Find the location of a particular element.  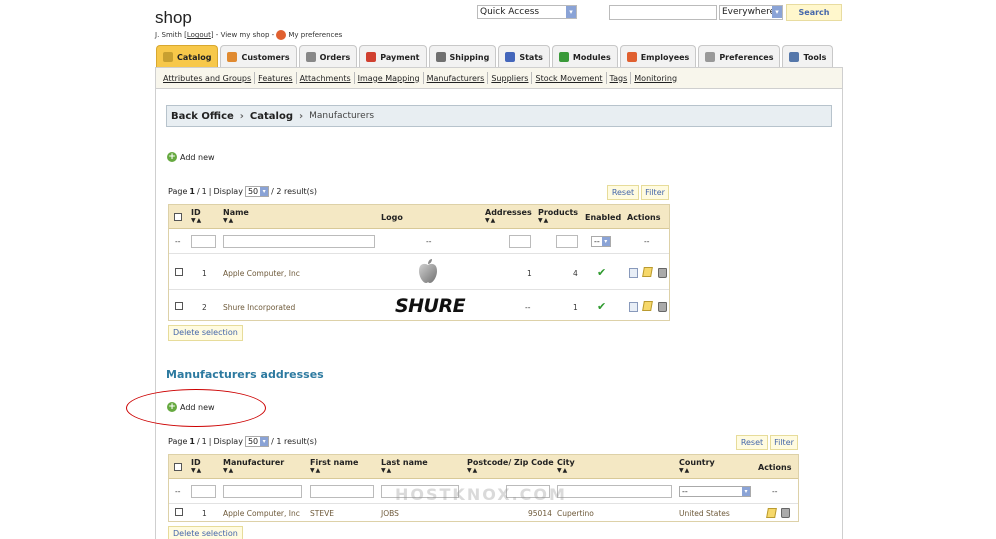

logo-filter-placeholder: -- is located at coordinates (429, 241).